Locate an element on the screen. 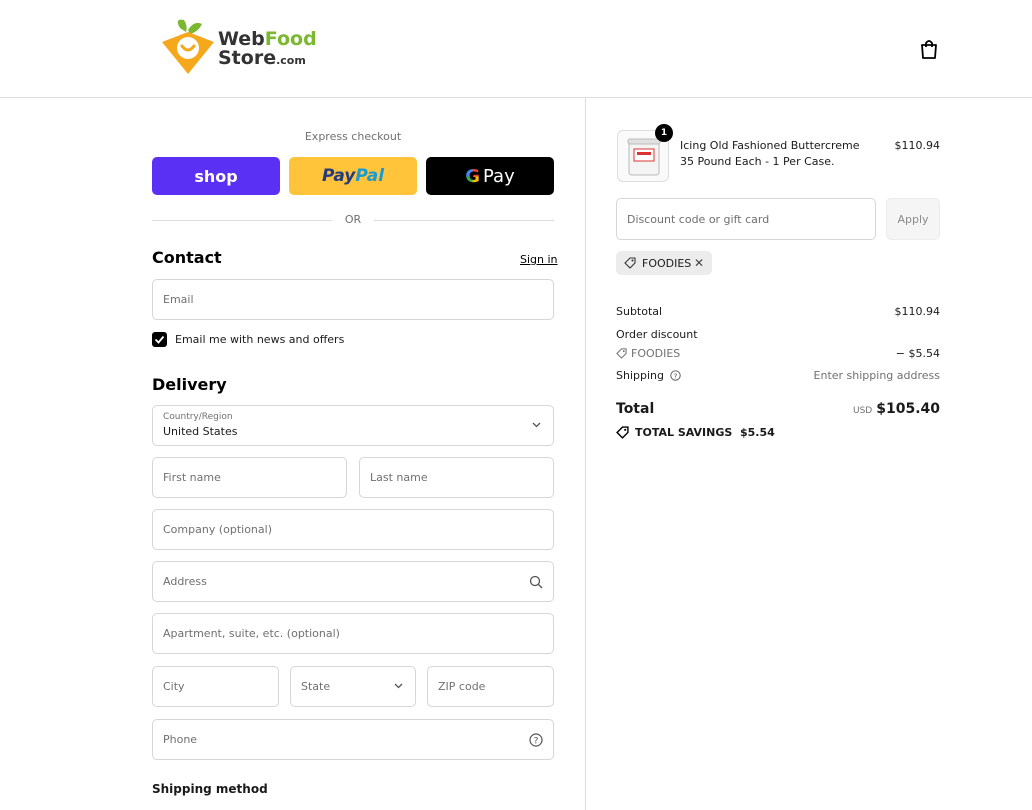 This screenshot has height=810, width=1032. total-label: Total is located at coordinates (635, 409).